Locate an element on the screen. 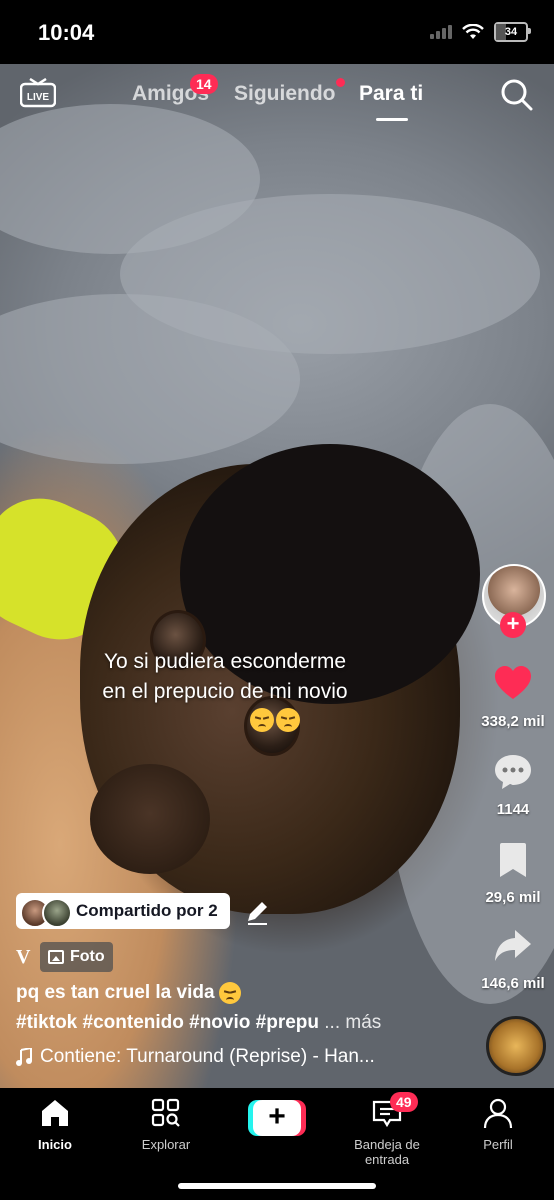 Image resolution: width=554 pixels, height=1200 pixels. inbox-badge: 49 is located at coordinates (404, 1102).